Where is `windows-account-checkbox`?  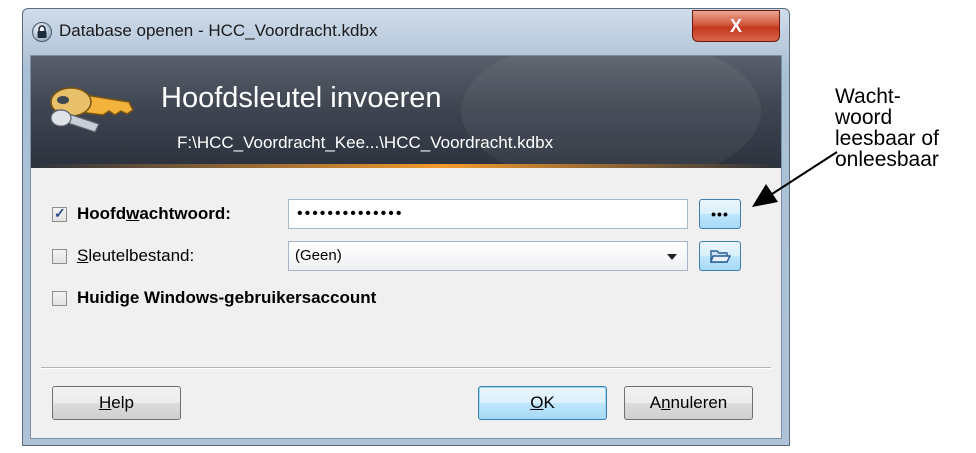 windows-account-checkbox is located at coordinates (59, 298).